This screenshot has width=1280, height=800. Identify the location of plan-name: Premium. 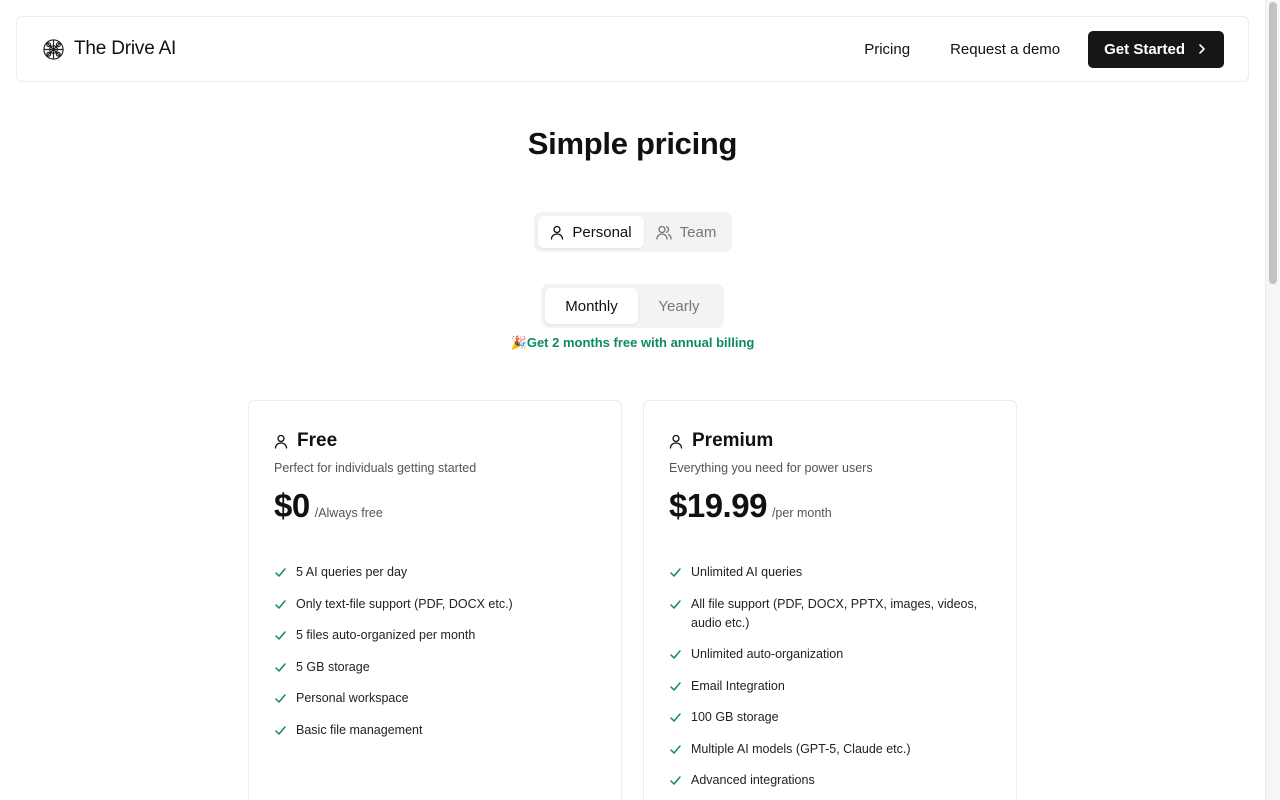
(733, 440).